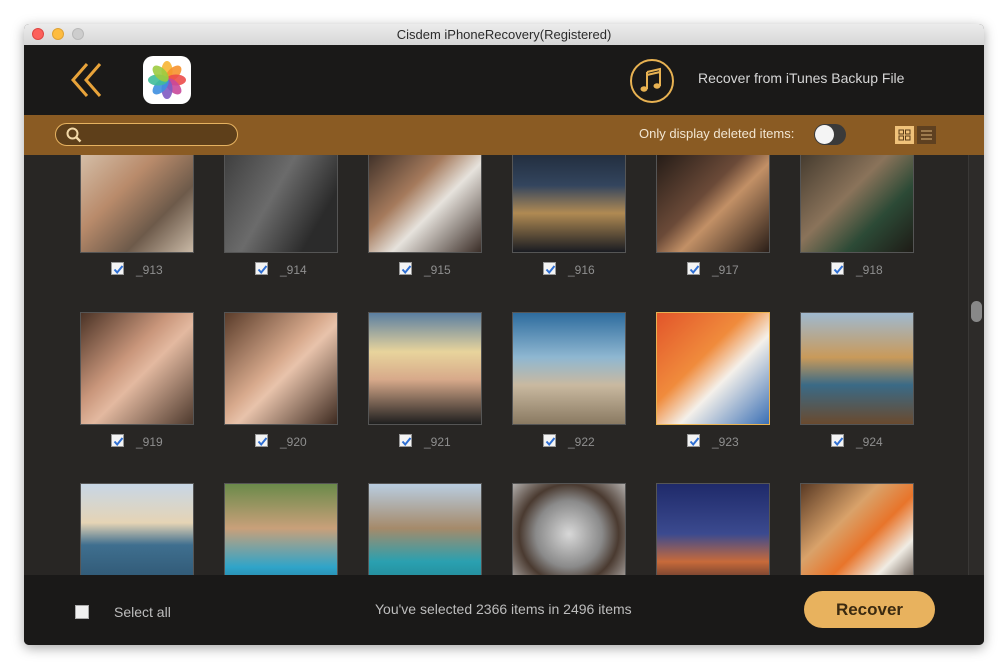  Describe the element at coordinates (869, 270) in the screenshot. I see `item-label: _918` at that location.